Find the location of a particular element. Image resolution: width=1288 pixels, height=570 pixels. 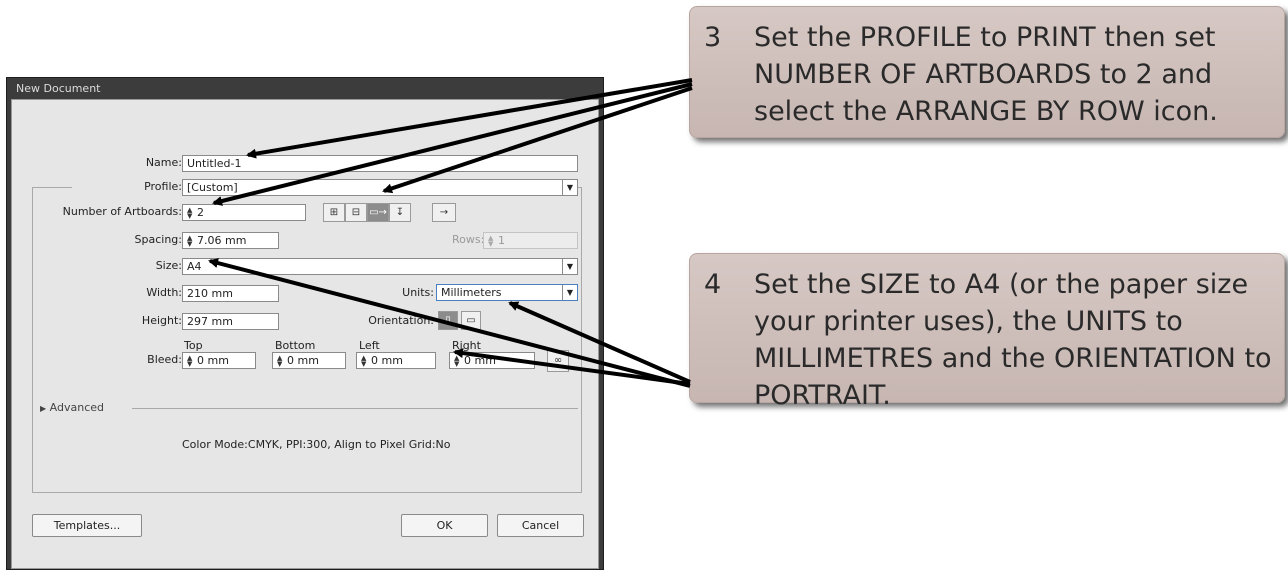

arrow-to-artboards is located at coordinates (452, 144).